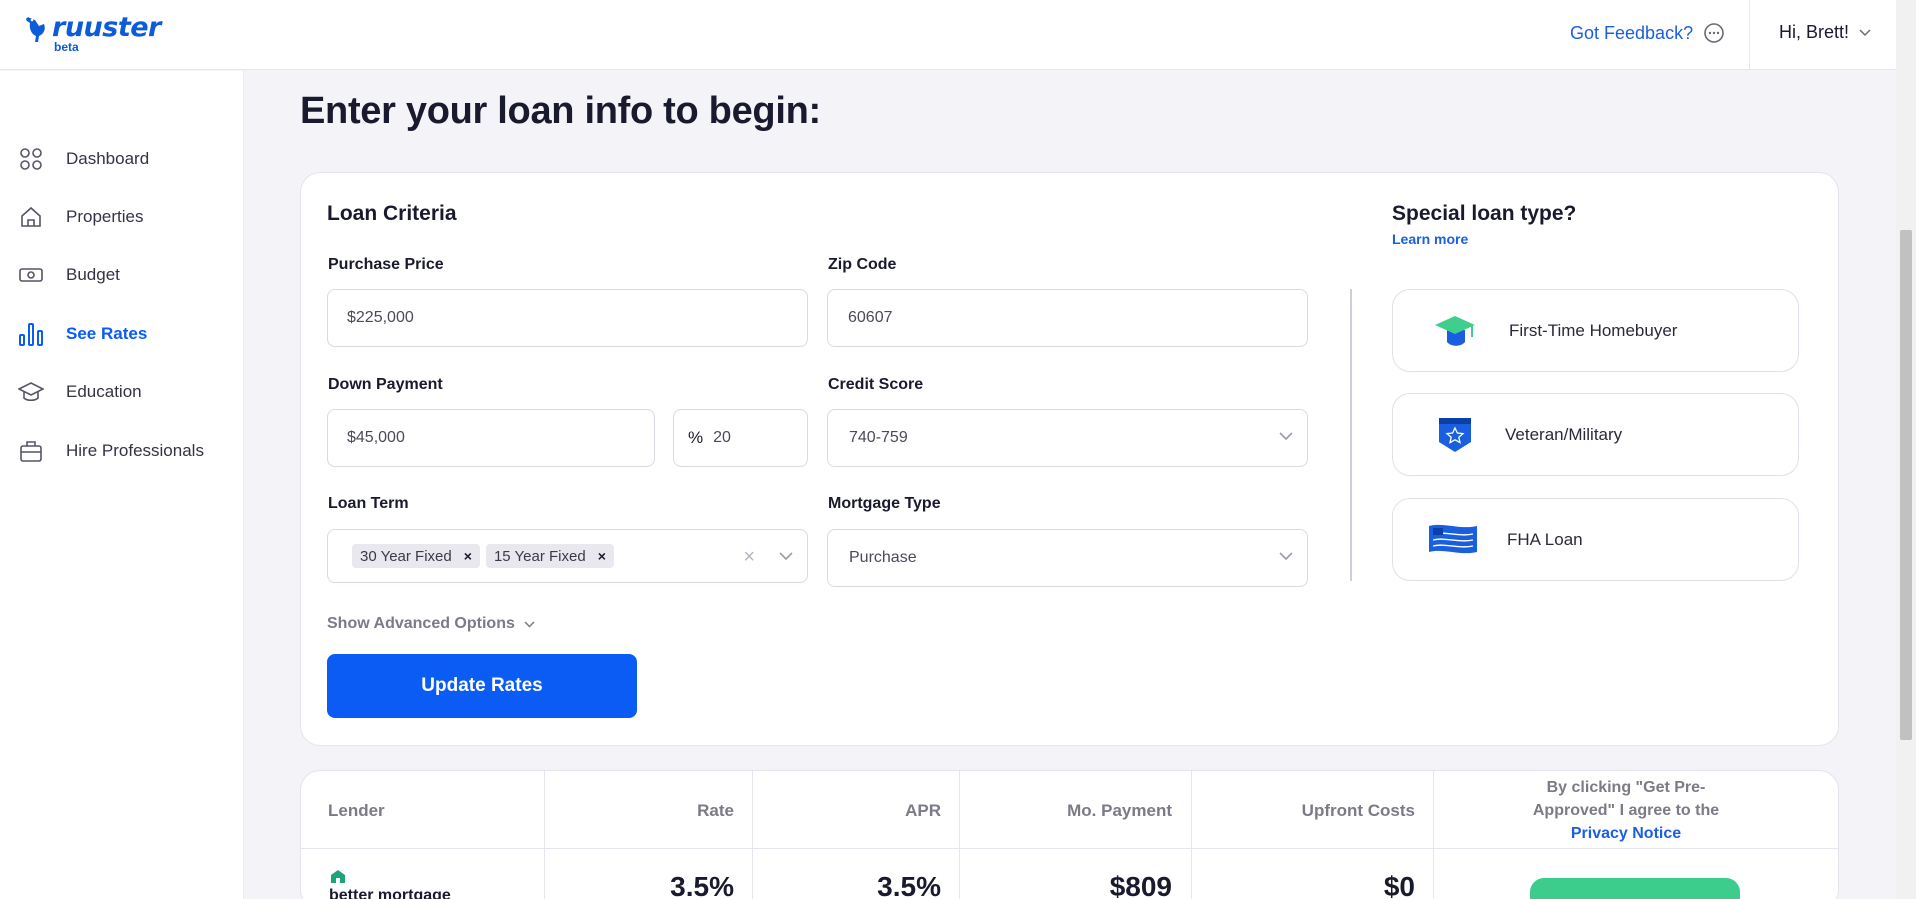 This screenshot has height=899, width=1916. What do you see at coordinates (1455, 435) in the screenshot?
I see `military-badge-icon` at bounding box center [1455, 435].